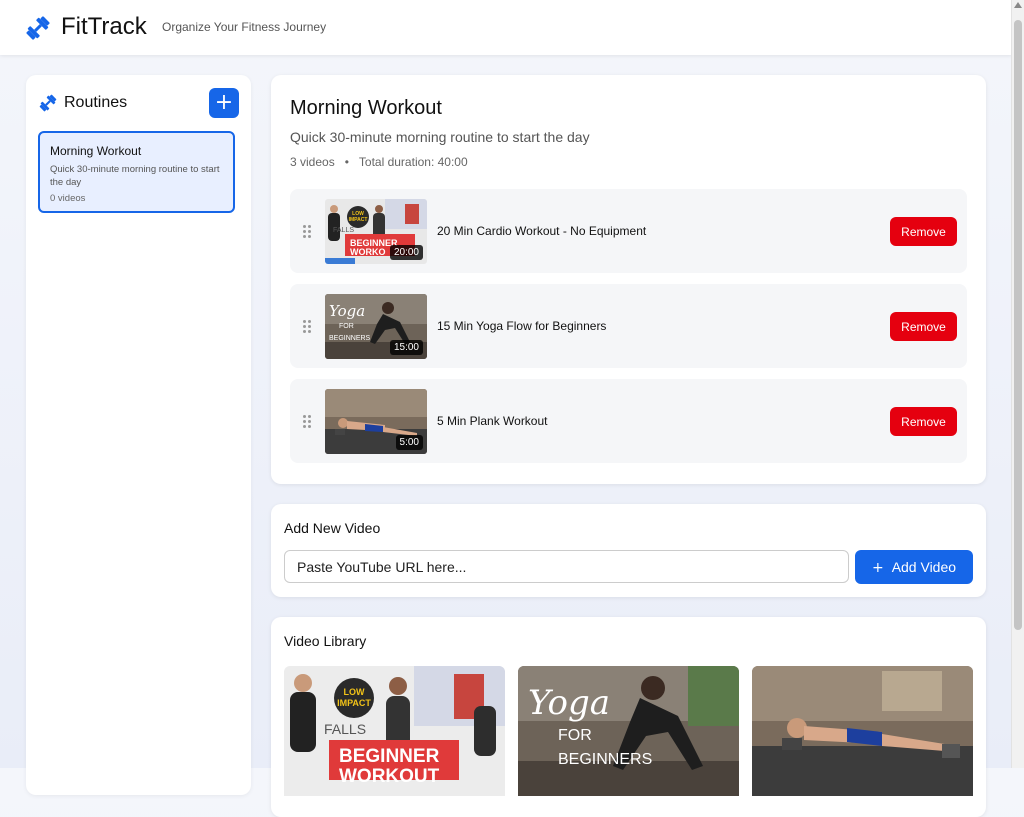 The height and width of the screenshot is (817, 1024). I want to click on svg-text: WORKO, so click(368, 252).